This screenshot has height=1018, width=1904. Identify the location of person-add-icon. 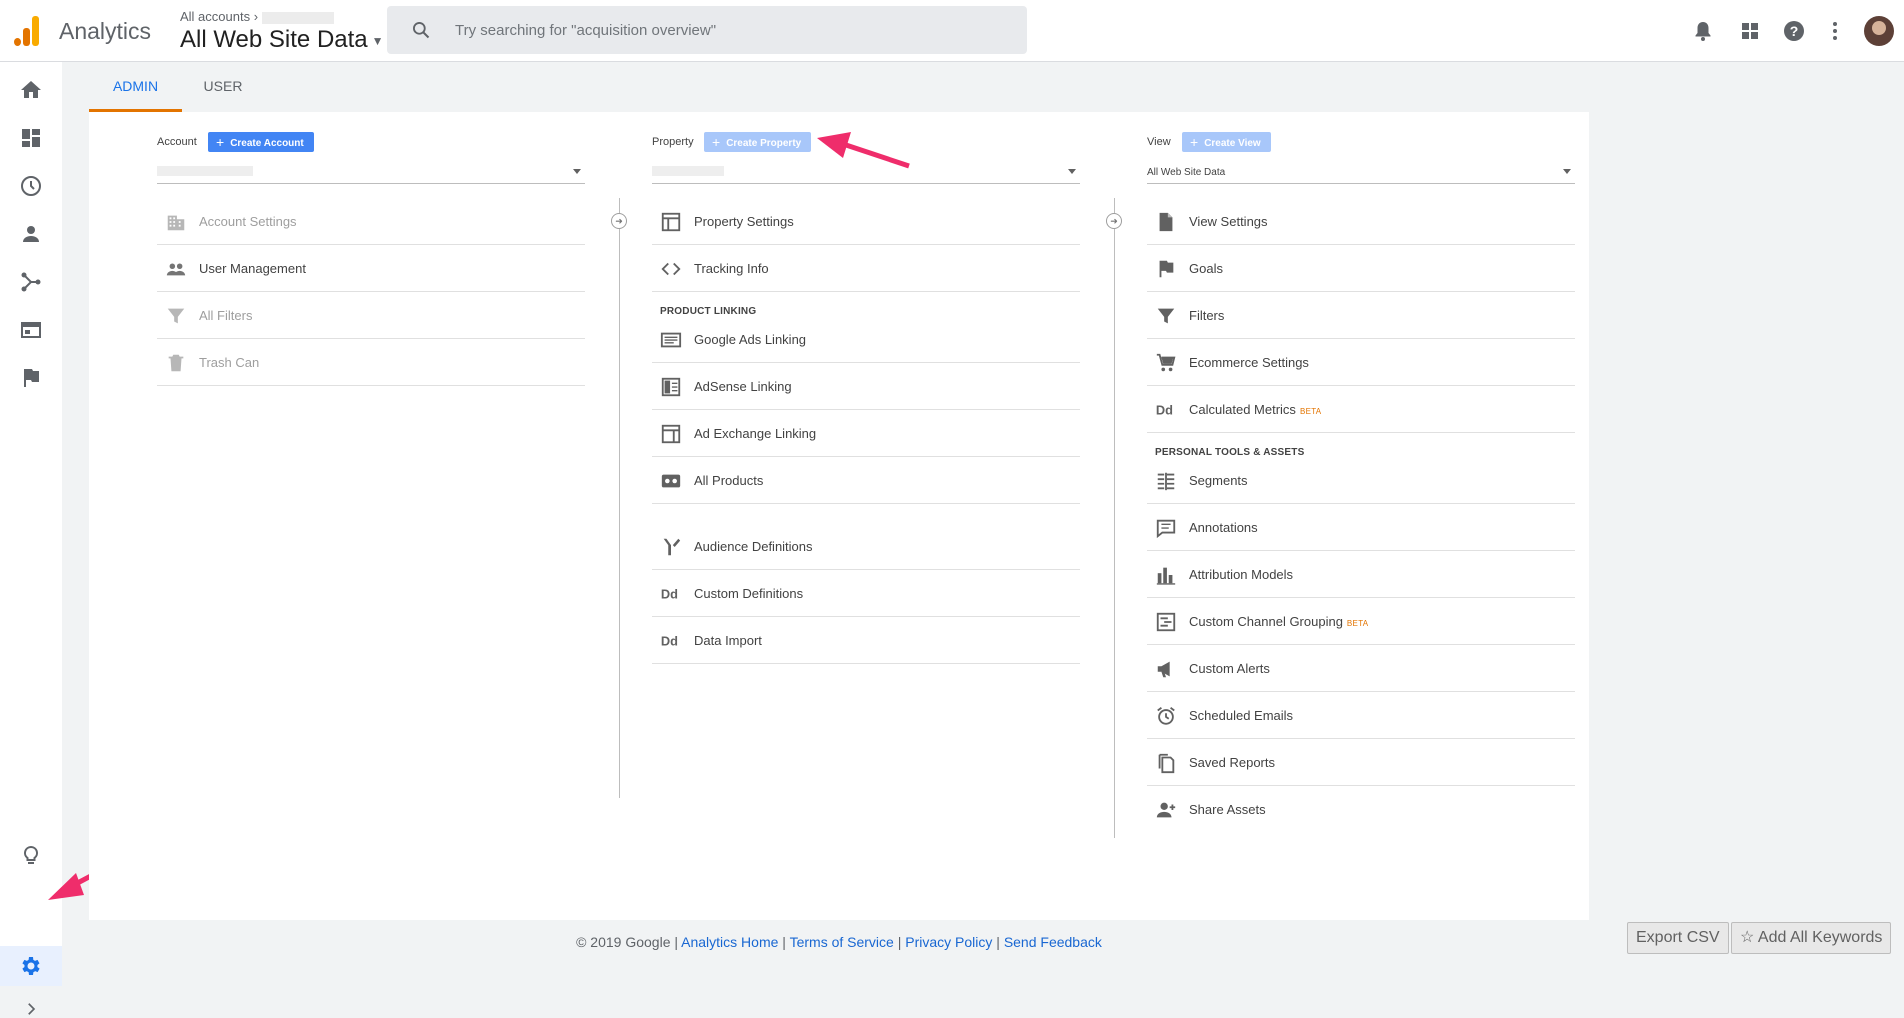
(1166, 810).